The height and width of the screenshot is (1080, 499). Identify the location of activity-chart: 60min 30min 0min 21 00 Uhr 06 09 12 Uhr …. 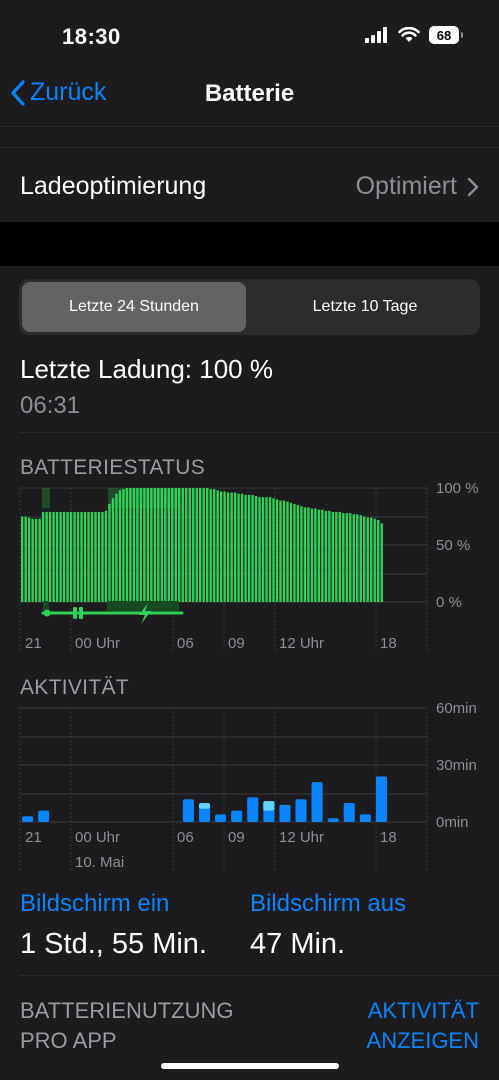
(248, 785).